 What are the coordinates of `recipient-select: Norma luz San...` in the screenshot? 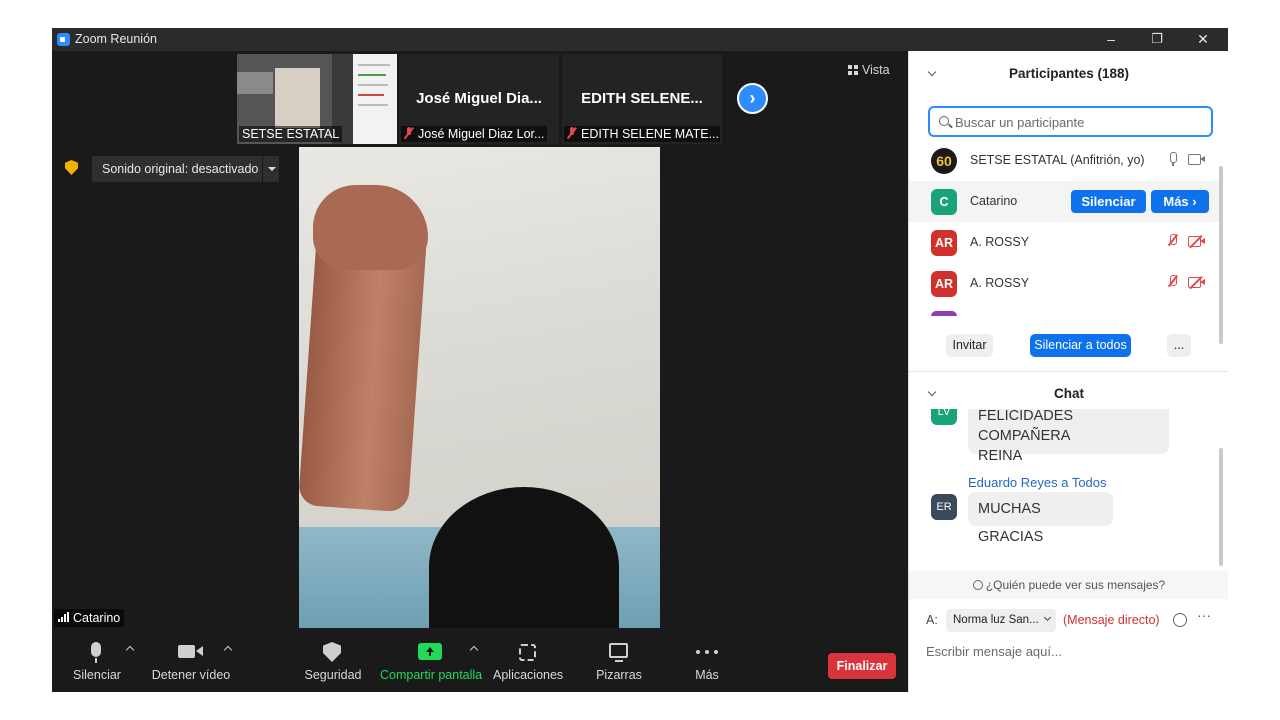 It's located at (1001, 620).